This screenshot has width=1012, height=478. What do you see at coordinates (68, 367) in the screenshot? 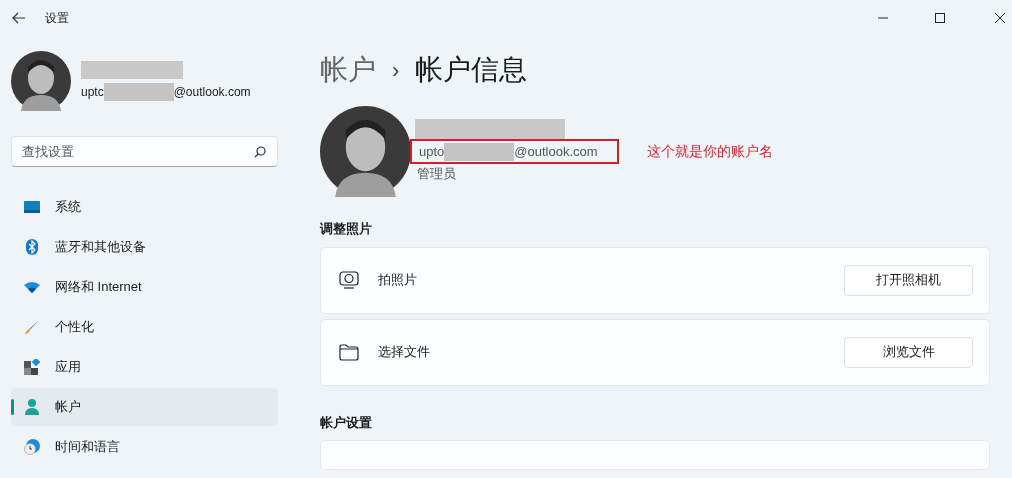
I see `nav-label: 应用` at bounding box center [68, 367].